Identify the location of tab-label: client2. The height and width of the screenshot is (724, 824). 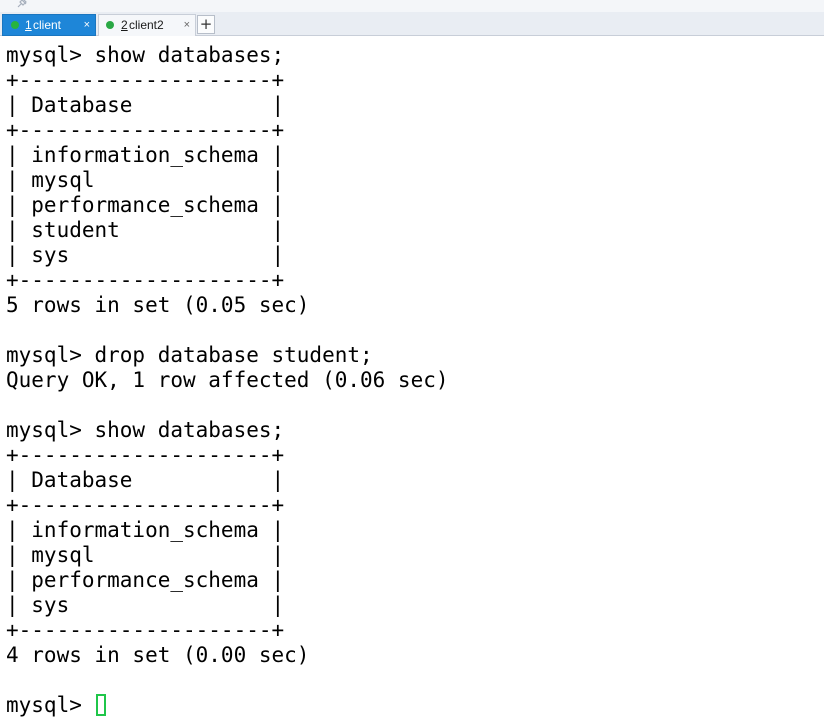
(146, 25).